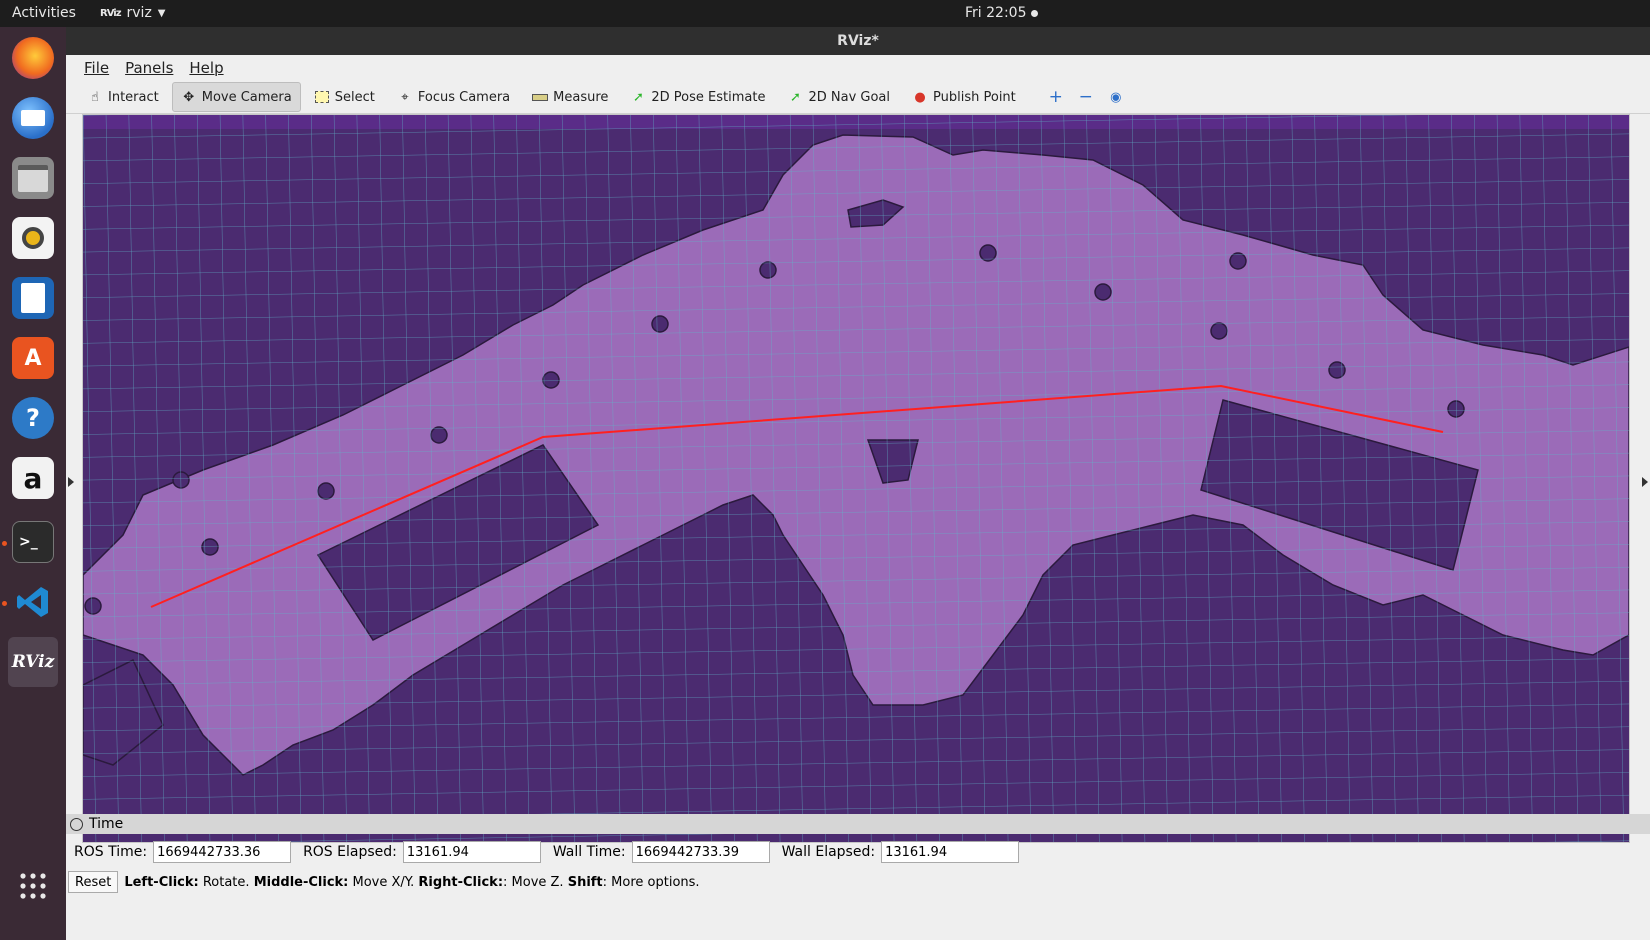 The height and width of the screenshot is (940, 1650). Describe the element at coordinates (222, 852) in the screenshot. I see `ros-time-field` at that location.